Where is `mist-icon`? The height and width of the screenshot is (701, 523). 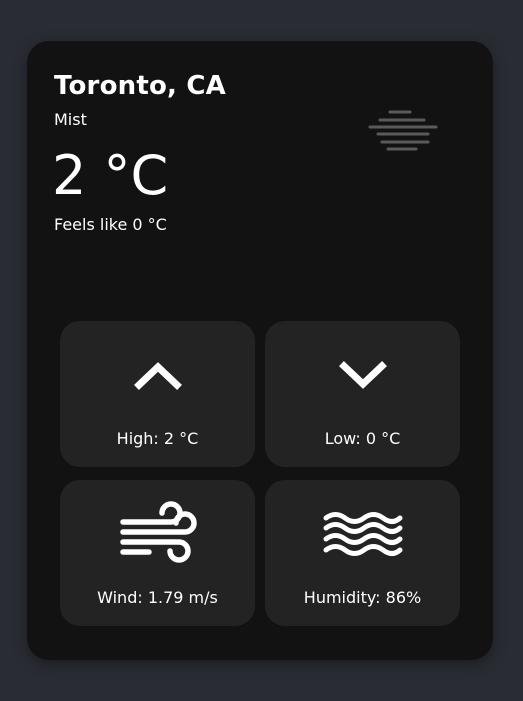 mist-icon is located at coordinates (403, 130).